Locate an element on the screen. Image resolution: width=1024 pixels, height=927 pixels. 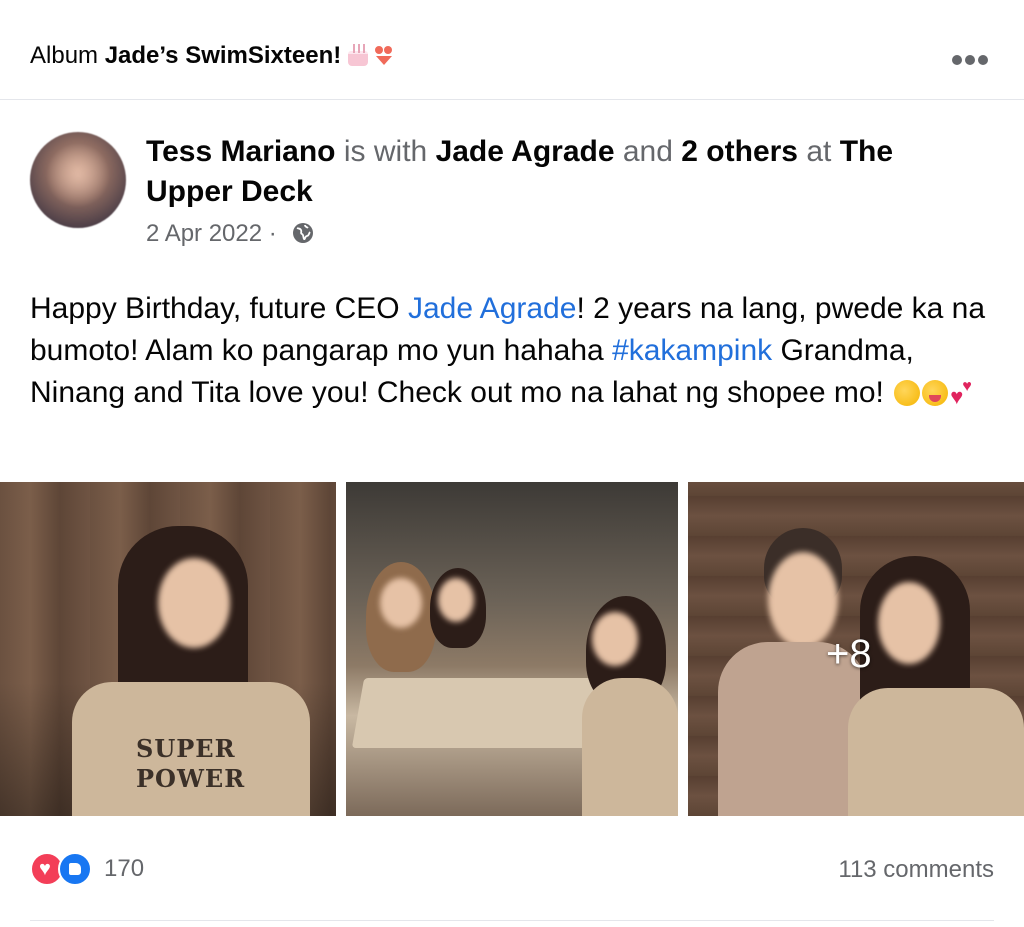
tagged-person: Jade Agrade is located at coordinates (525, 151).